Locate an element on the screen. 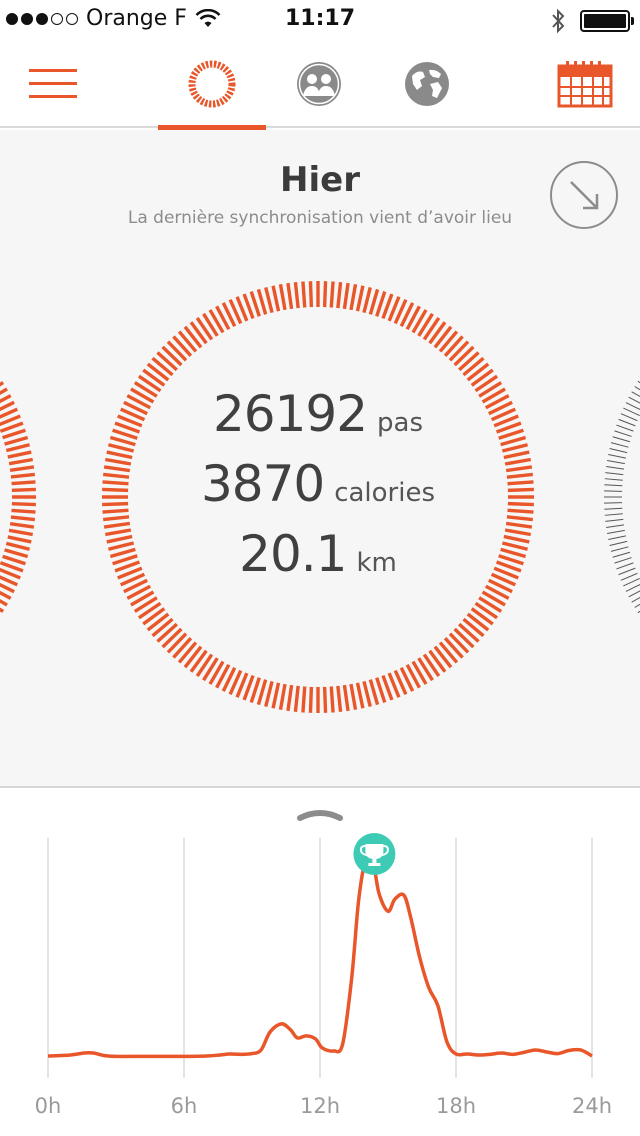 This screenshot has width=640, height=1136. calories-value: 3870 is located at coordinates (262, 484).